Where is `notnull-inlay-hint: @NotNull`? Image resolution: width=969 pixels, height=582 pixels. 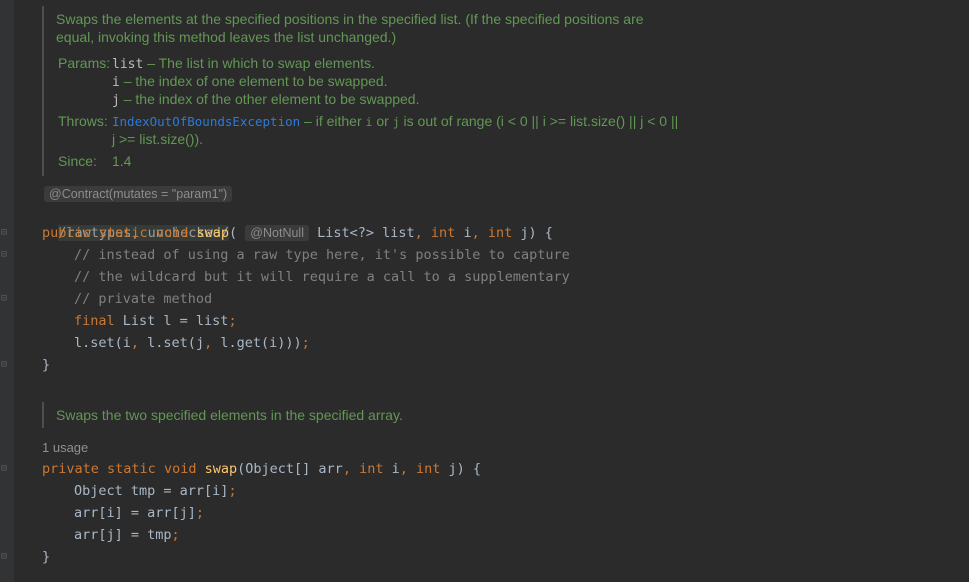 notnull-inlay-hint: @NotNull is located at coordinates (277, 233).